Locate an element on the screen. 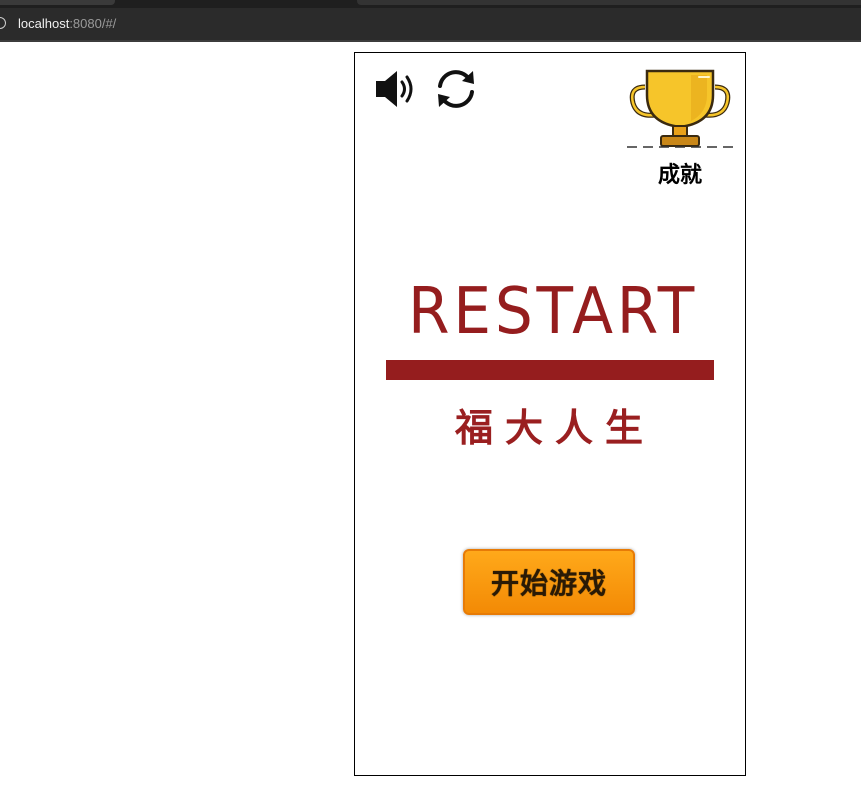  achievements-label: 成就 is located at coordinates (679, 175).